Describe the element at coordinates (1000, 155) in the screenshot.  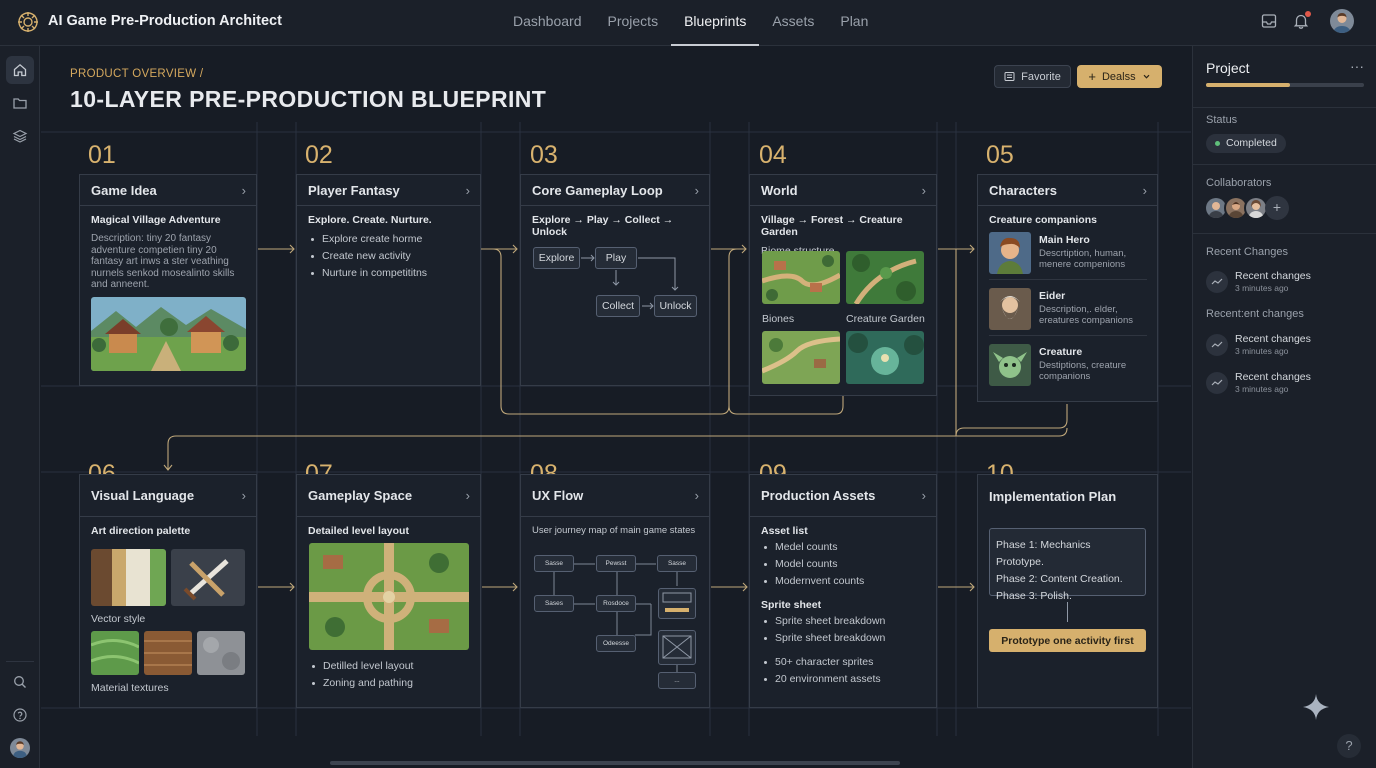
I see `layer-number: 05` at that location.